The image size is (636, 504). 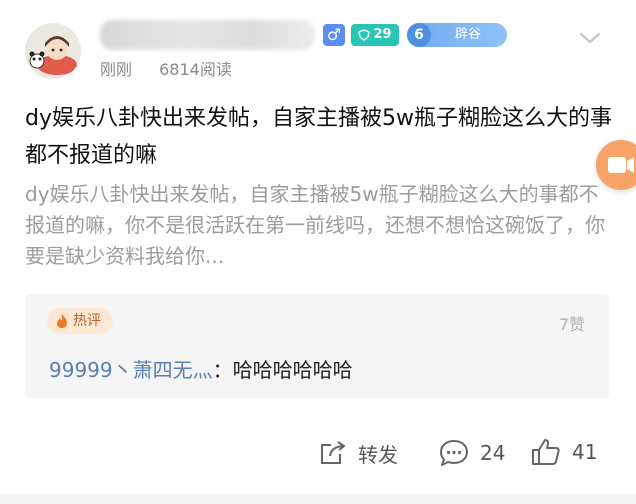 What do you see at coordinates (419, 35) in the screenshot?
I see `fan-badge-number: 6` at bounding box center [419, 35].